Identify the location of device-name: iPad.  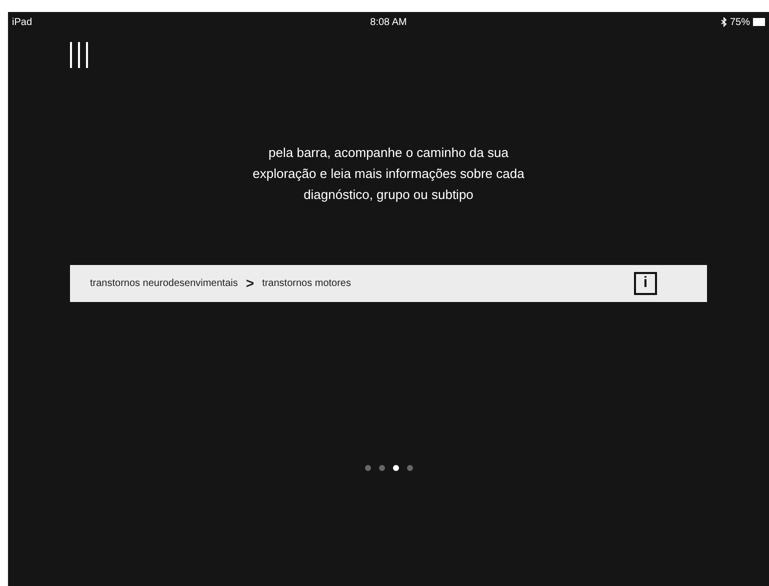
(22, 23).